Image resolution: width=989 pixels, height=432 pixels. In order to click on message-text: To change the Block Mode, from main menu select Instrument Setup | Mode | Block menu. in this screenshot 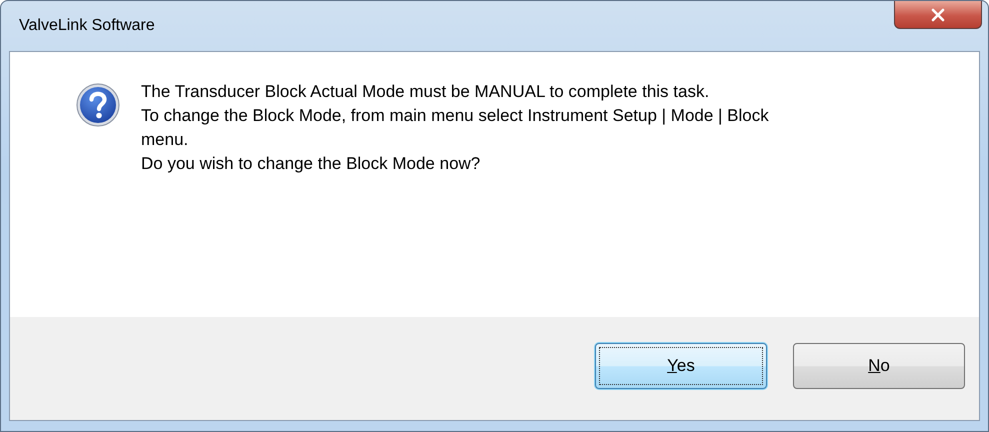, I will do `click(455, 128)`.